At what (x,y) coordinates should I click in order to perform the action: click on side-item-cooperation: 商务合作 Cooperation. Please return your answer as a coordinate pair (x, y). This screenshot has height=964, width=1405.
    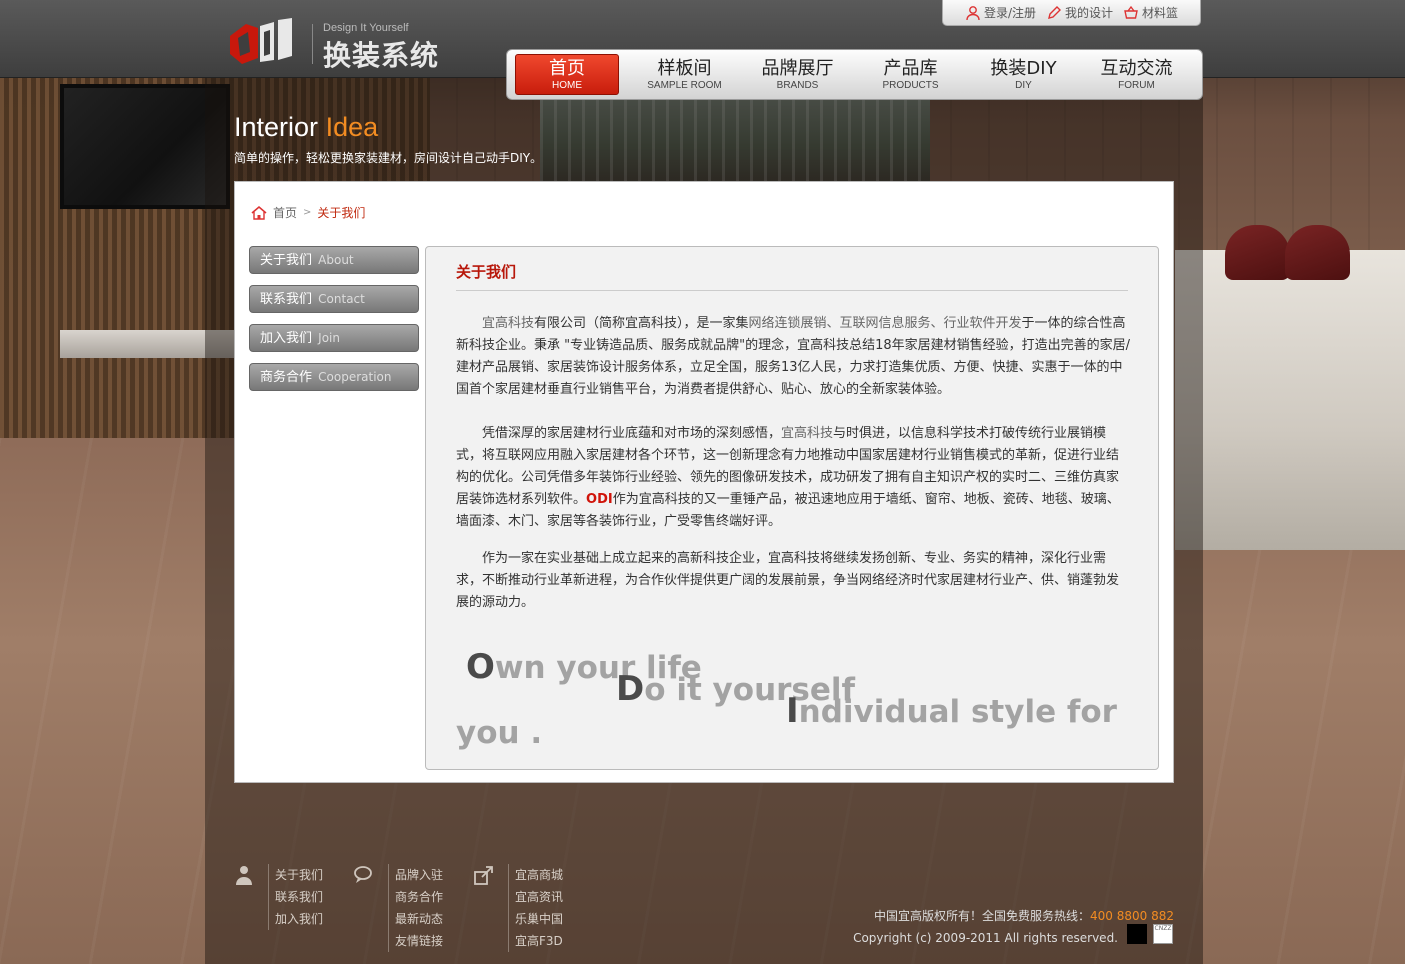
    Looking at the image, I should click on (334, 377).